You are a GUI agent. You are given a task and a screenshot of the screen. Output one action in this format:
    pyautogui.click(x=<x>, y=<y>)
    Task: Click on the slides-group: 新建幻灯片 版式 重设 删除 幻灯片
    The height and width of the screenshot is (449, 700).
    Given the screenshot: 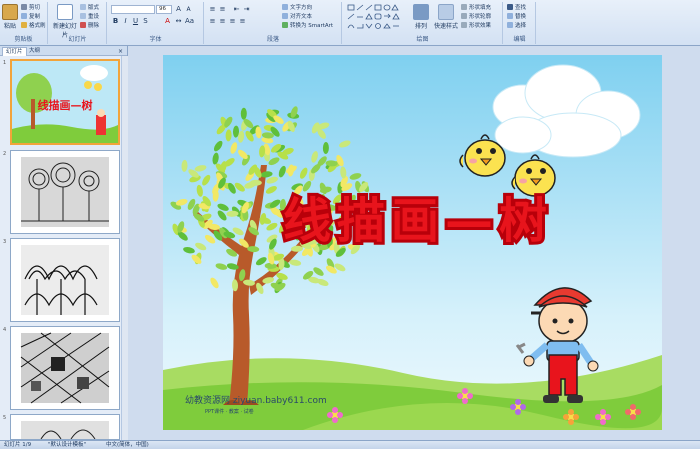 What is the action you would take?
    pyautogui.click(x=78, y=23)
    